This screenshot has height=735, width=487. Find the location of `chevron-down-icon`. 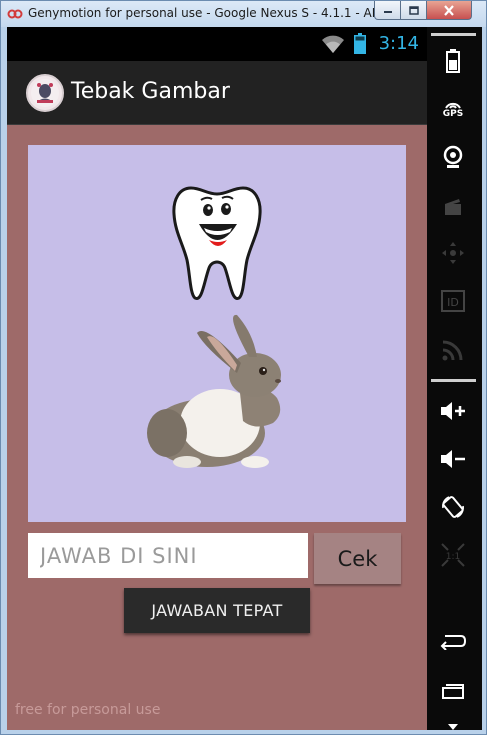

chevron-down-icon is located at coordinates (453, 727).